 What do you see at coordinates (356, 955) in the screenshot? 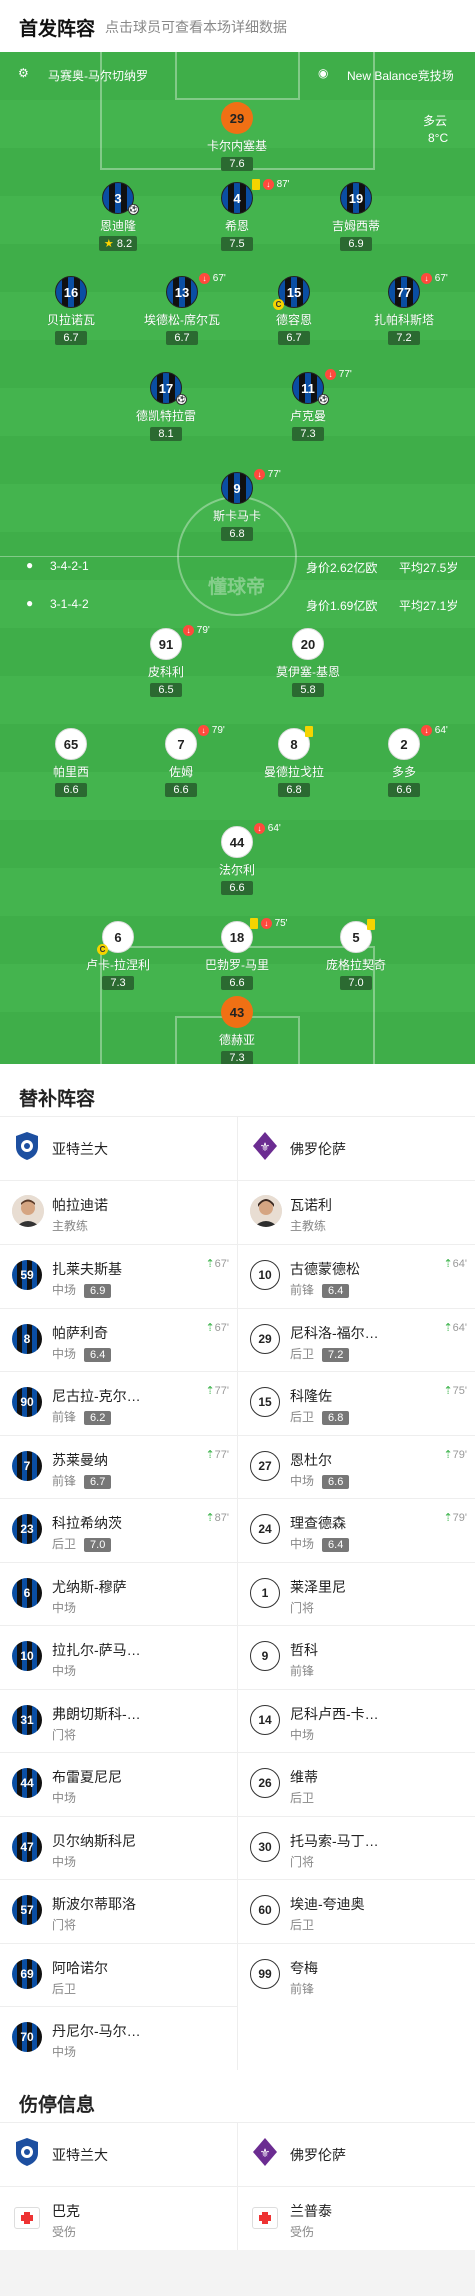
I see `away-player-5: 5 庞格拉契奇 7.0` at bounding box center [356, 955].